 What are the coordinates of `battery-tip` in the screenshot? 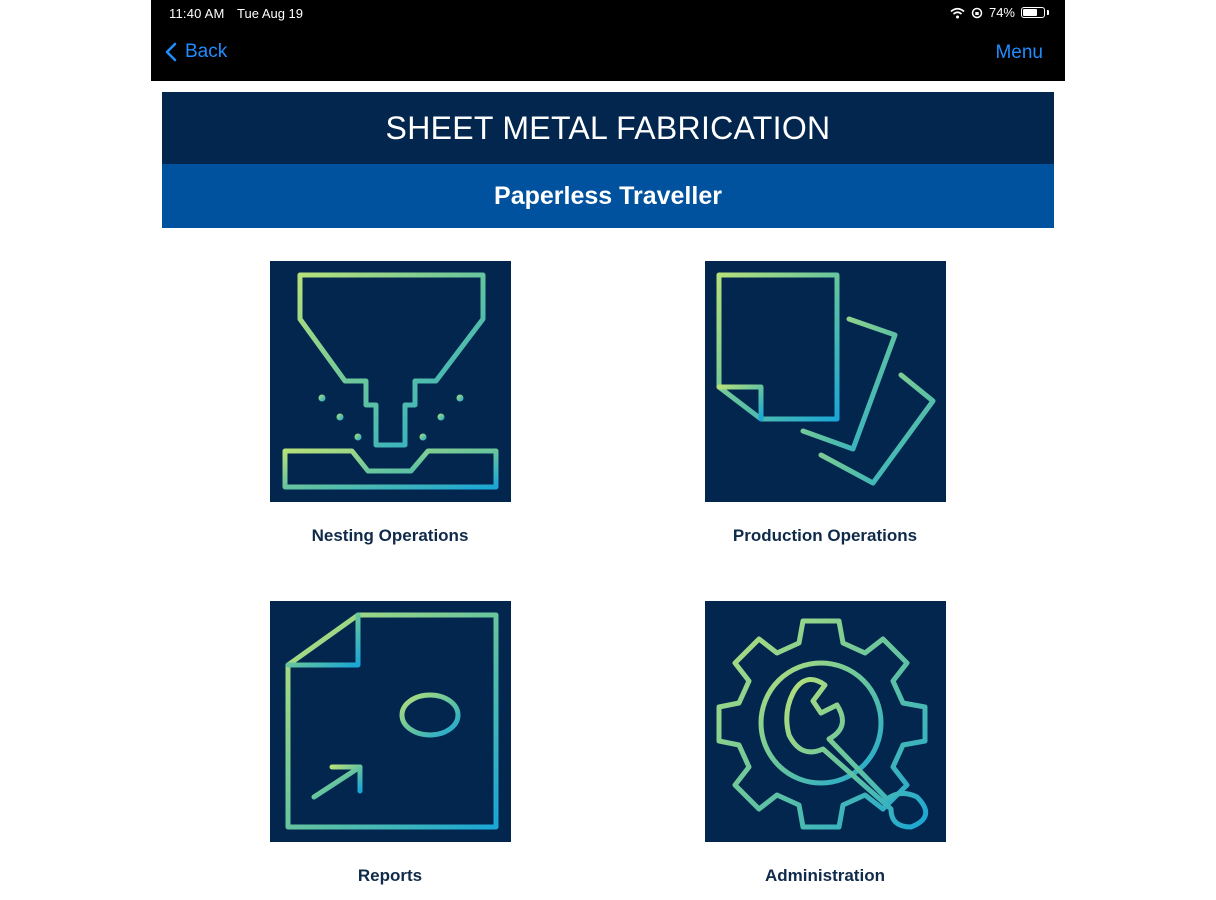 It's located at (1048, 12).